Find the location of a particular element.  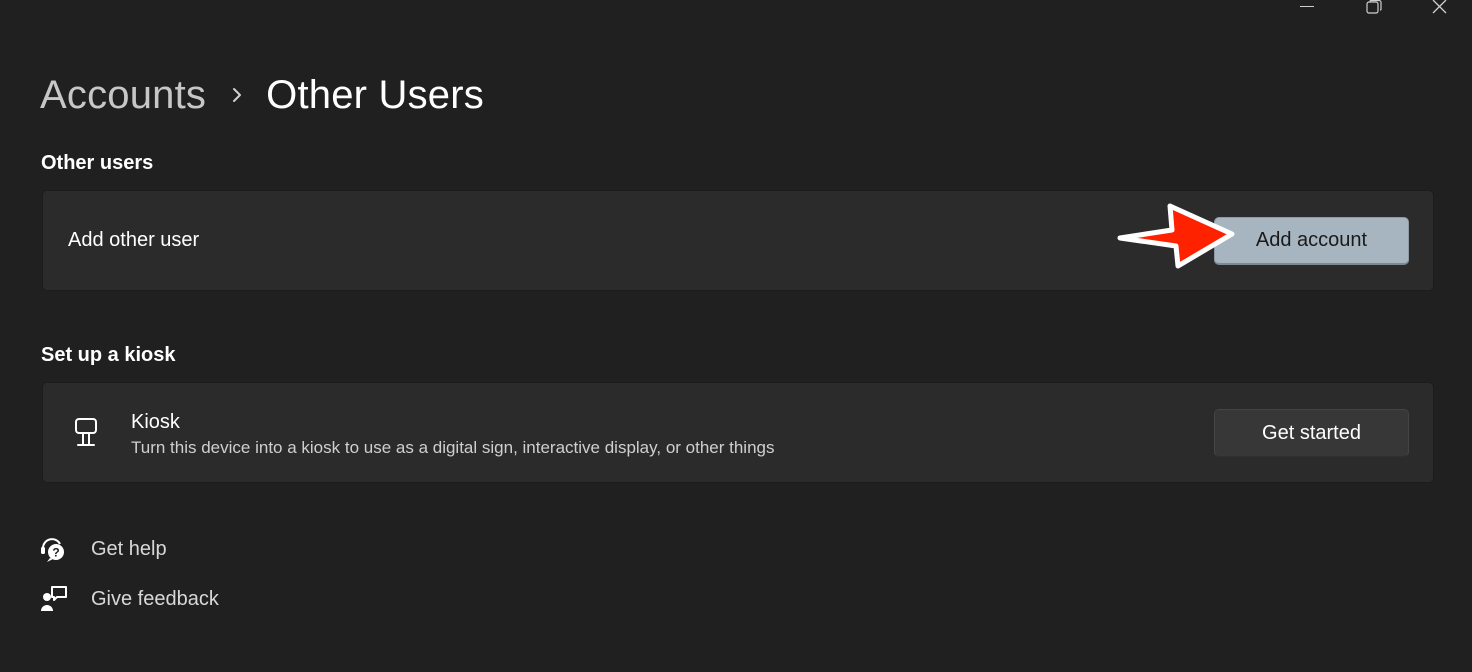

get-started-button: Get started is located at coordinates (1311, 433).